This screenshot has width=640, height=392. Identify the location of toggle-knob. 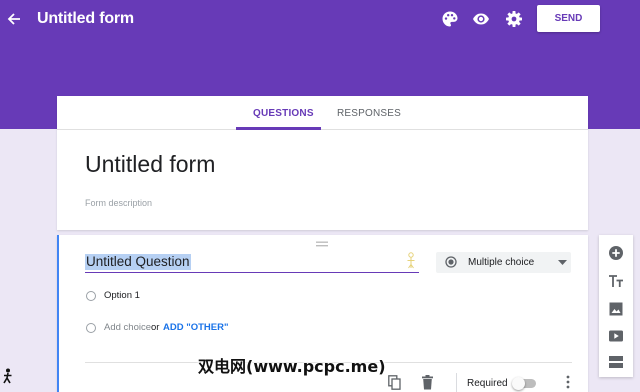
(518, 383).